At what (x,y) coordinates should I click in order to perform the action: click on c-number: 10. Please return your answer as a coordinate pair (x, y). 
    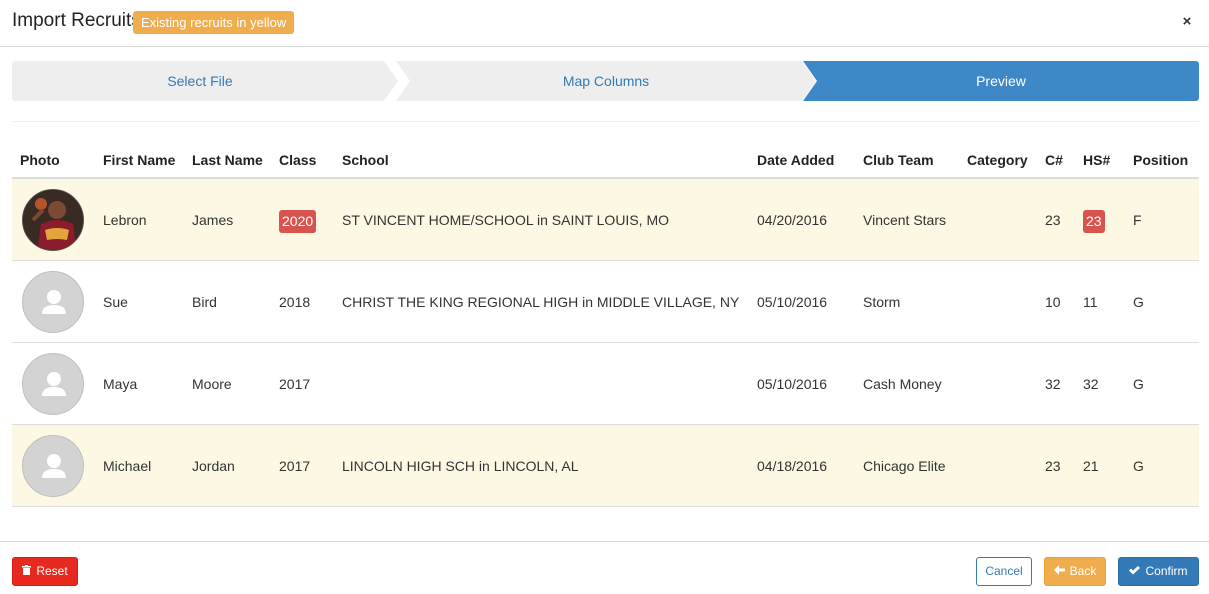
    Looking at the image, I should click on (1053, 302).